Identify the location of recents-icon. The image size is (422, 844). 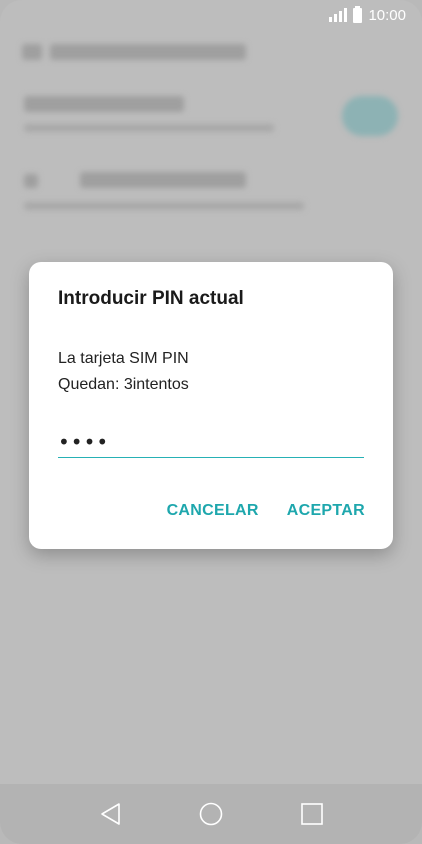
(312, 814).